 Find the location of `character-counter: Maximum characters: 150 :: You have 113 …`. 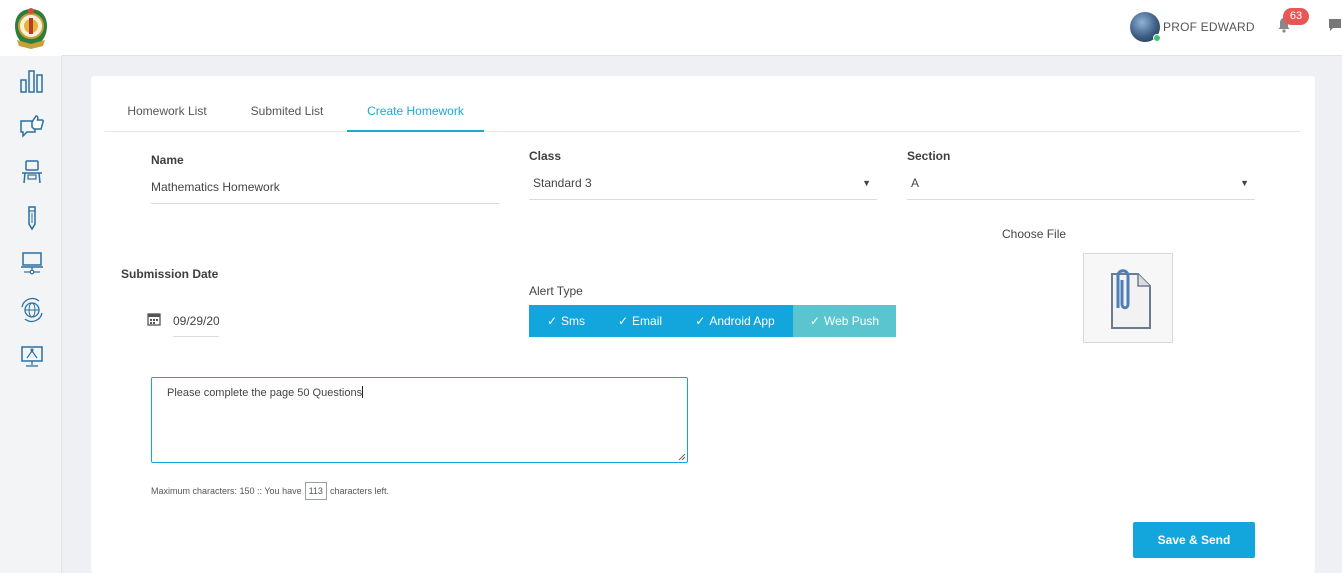

character-counter: Maximum characters: 150 :: You have 113 … is located at coordinates (270, 491).